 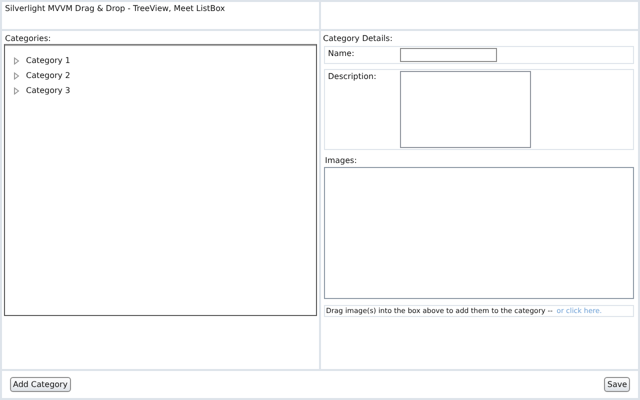 I want to click on add-category-button: Add Category, so click(x=40, y=384).